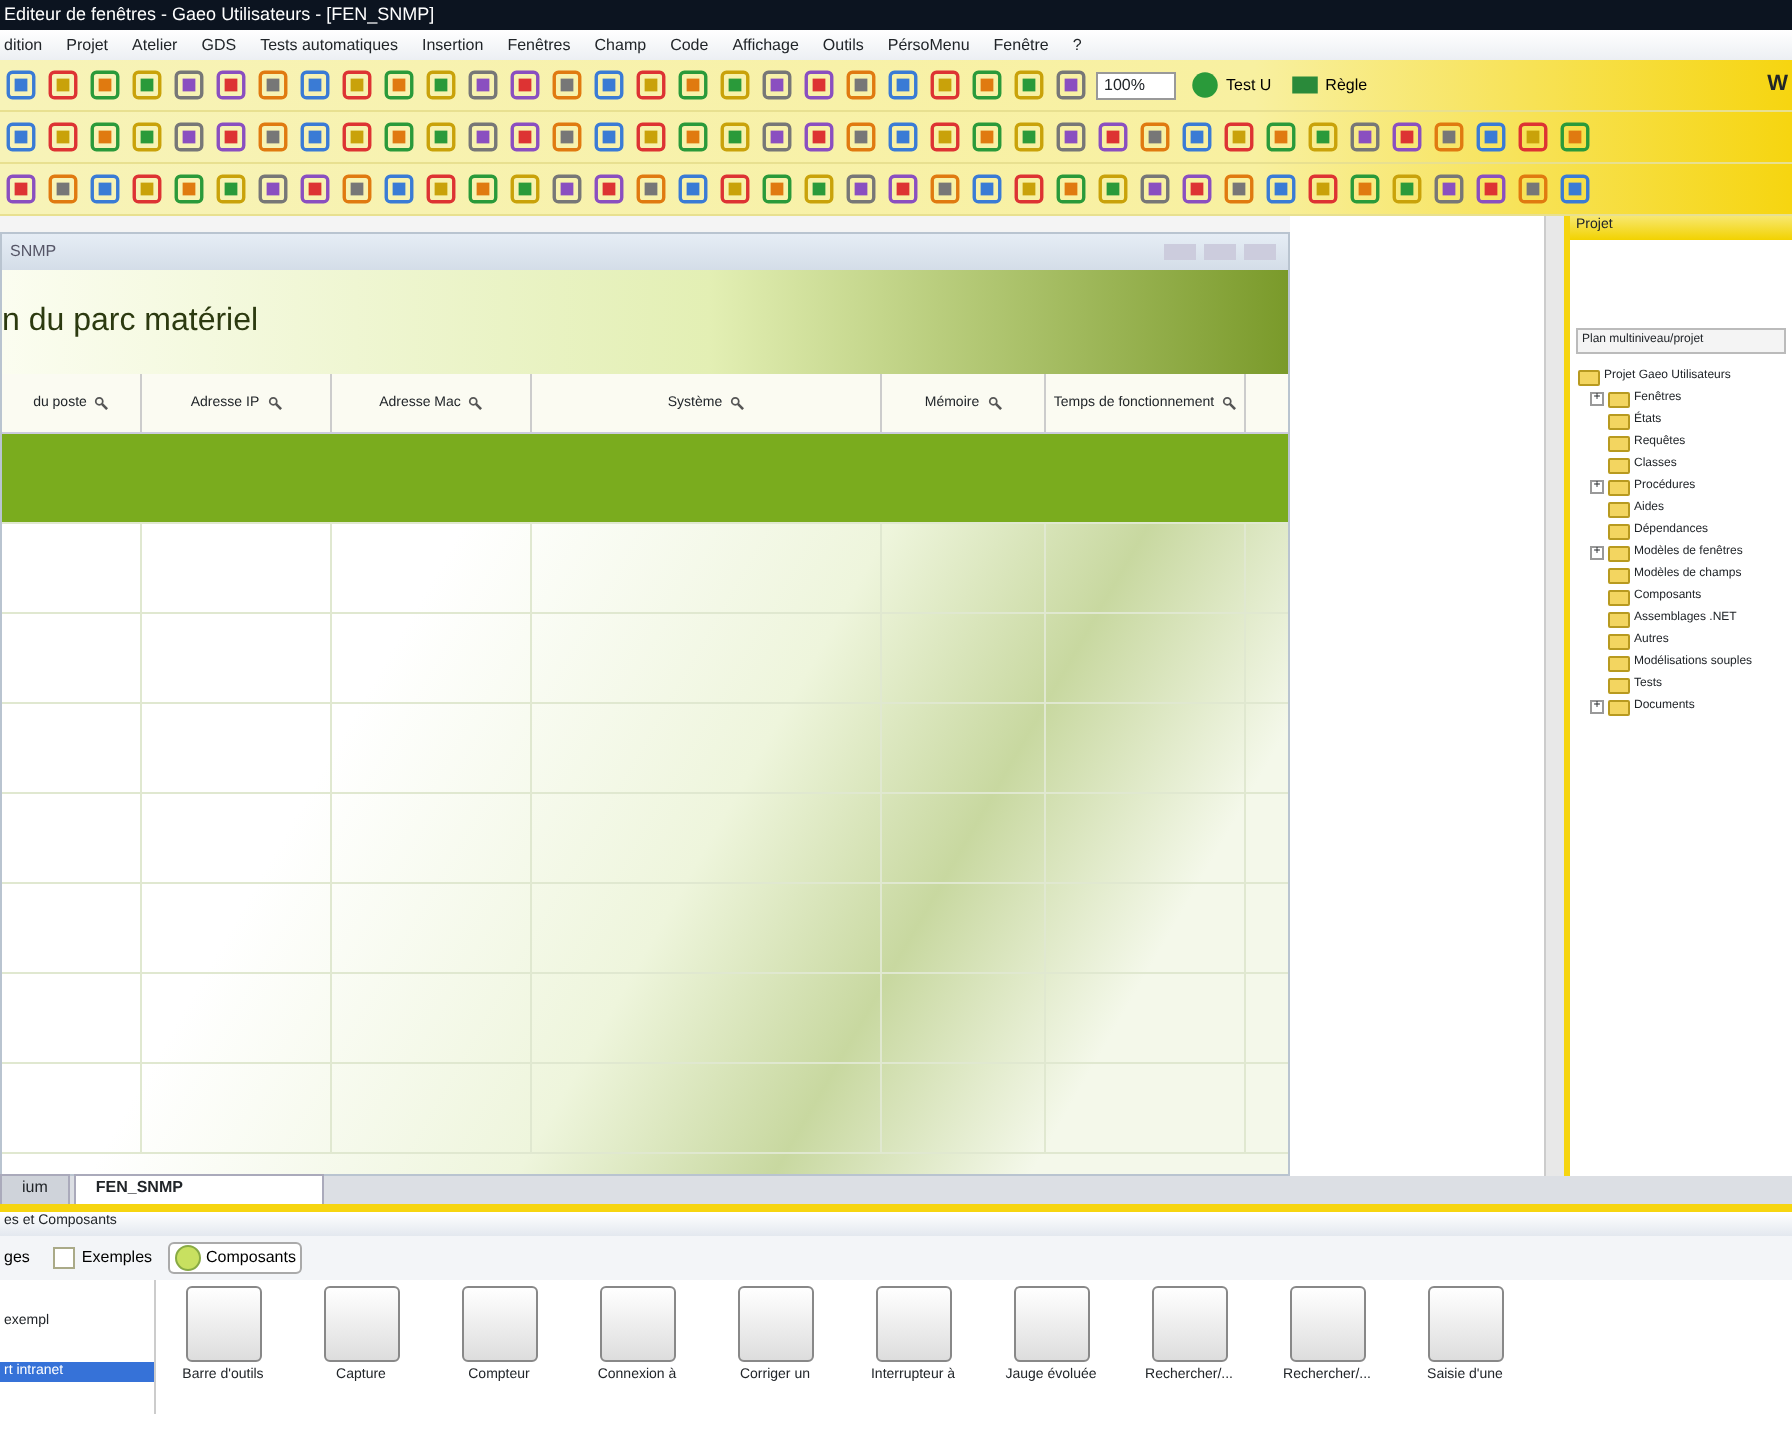 Image resolution: width=1792 pixels, height=1440 pixels. Describe the element at coordinates (87, 45) in the screenshot. I see `menu-item: Projet` at that location.